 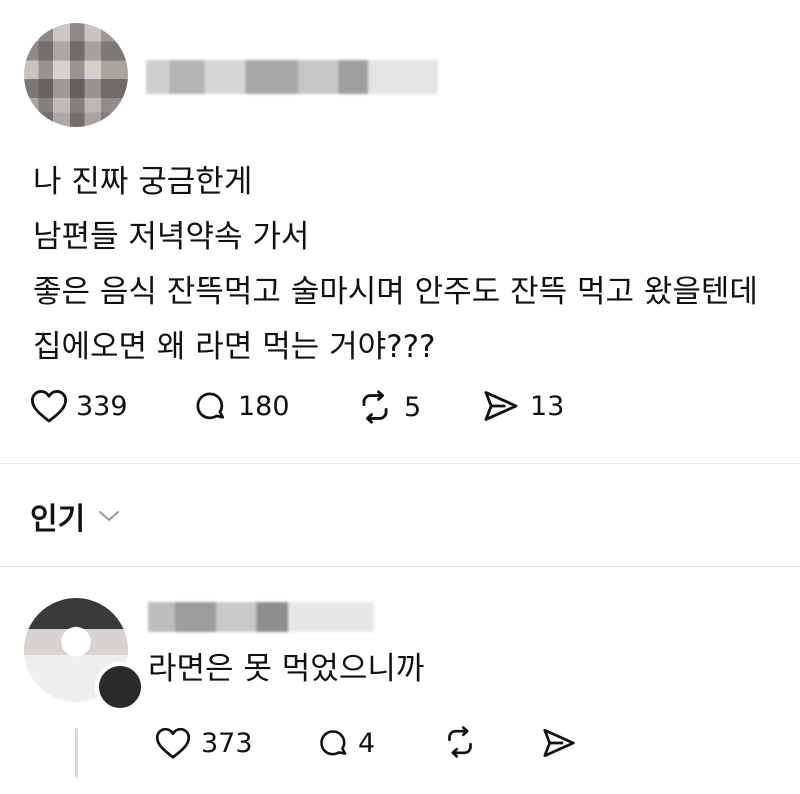 I want to click on reply-share-button, so click(x=559, y=743).